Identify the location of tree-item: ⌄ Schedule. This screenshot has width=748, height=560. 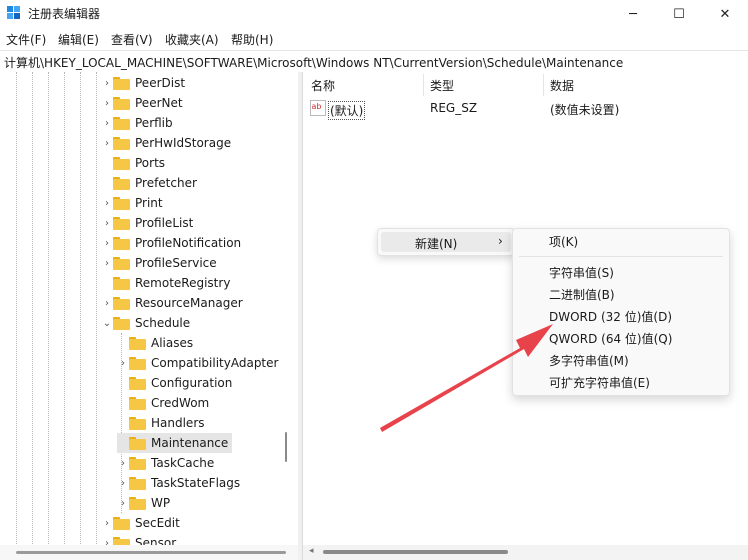
(145, 323).